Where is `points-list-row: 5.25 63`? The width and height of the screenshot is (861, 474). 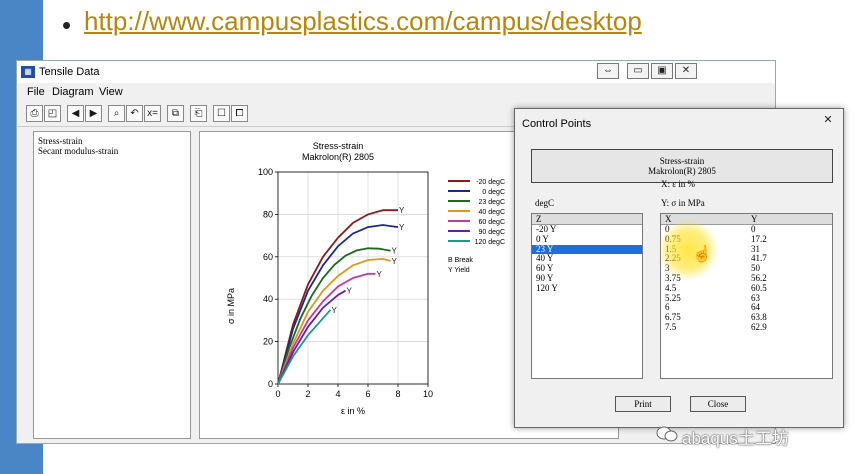
points-list-row: 5.25 63 is located at coordinates (746, 298).